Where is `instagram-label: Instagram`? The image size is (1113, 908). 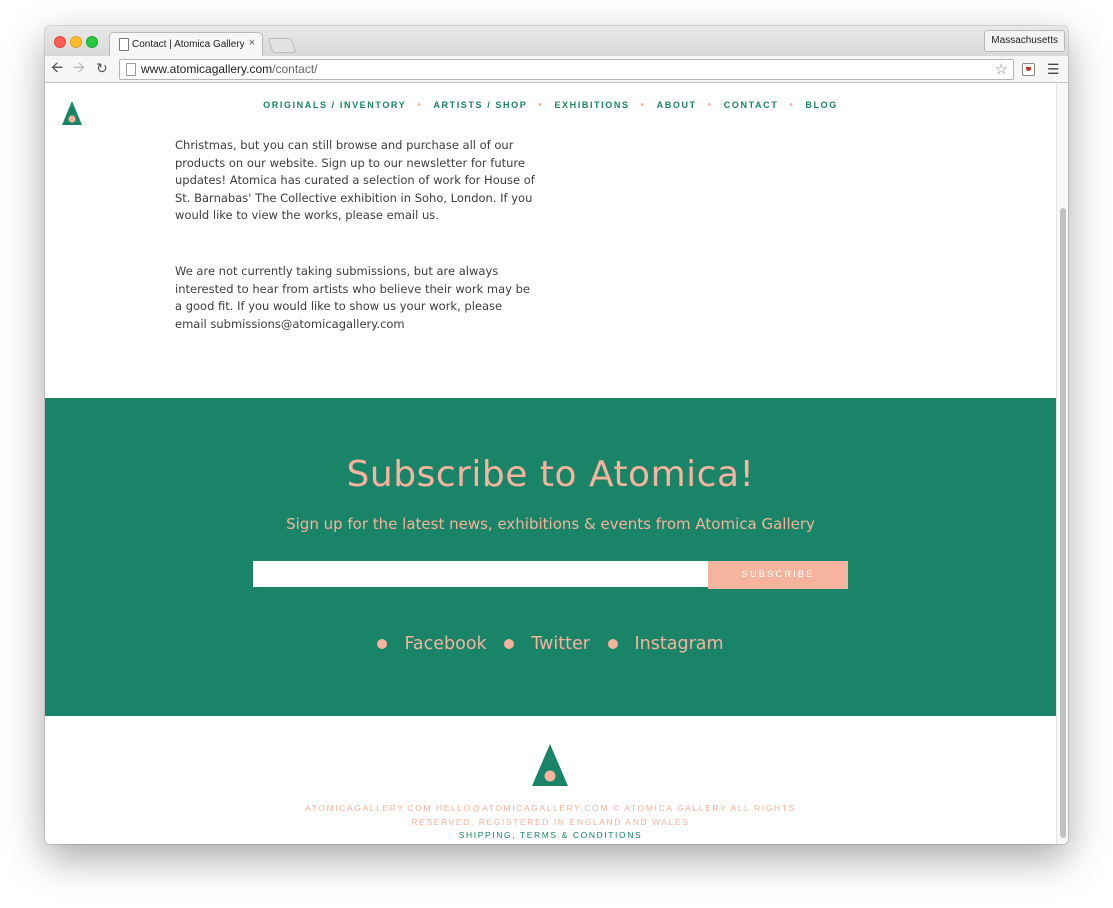 instagram-label: Instagram is located at coordinates (679, 644).